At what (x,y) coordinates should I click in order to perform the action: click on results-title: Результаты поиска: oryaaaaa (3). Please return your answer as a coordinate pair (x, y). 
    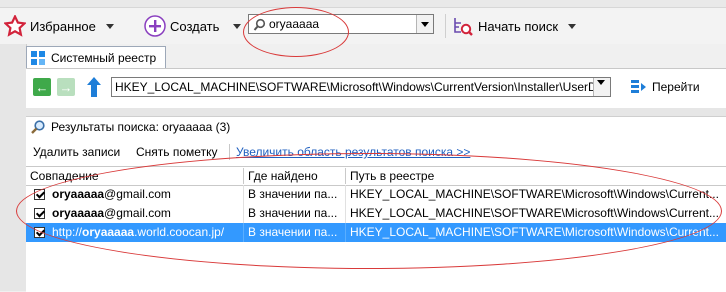
    Looking at the image, I should click on (130, 127).